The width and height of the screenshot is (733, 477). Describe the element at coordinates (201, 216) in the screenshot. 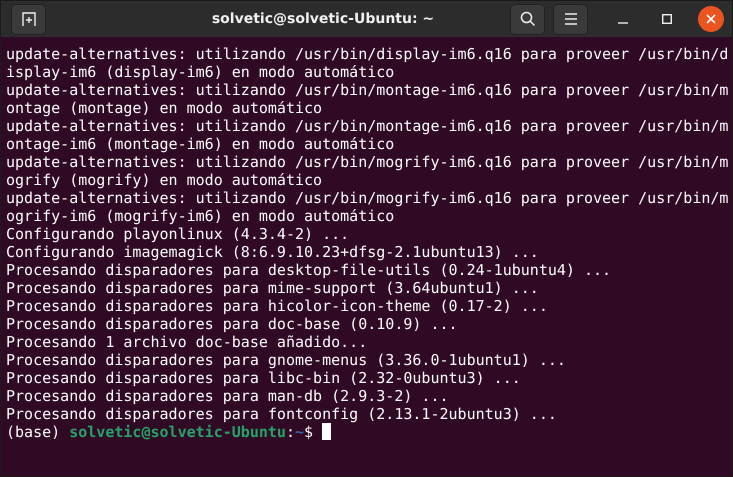

I see `terminal-line: ogrify-im6 (mogrify-im6) en modo automático` at that location.